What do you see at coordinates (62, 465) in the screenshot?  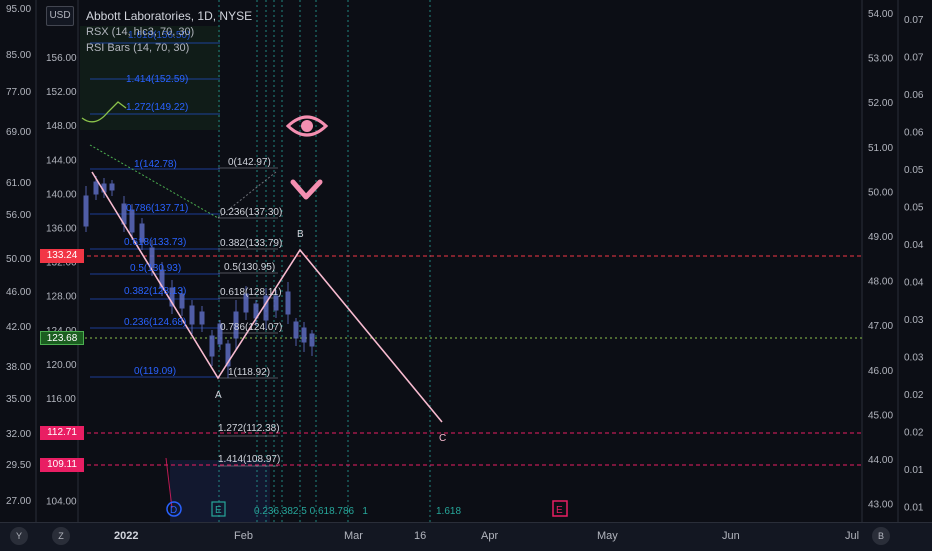 I see `price-badge-109: 109.11` at bounding box center [62, 465].